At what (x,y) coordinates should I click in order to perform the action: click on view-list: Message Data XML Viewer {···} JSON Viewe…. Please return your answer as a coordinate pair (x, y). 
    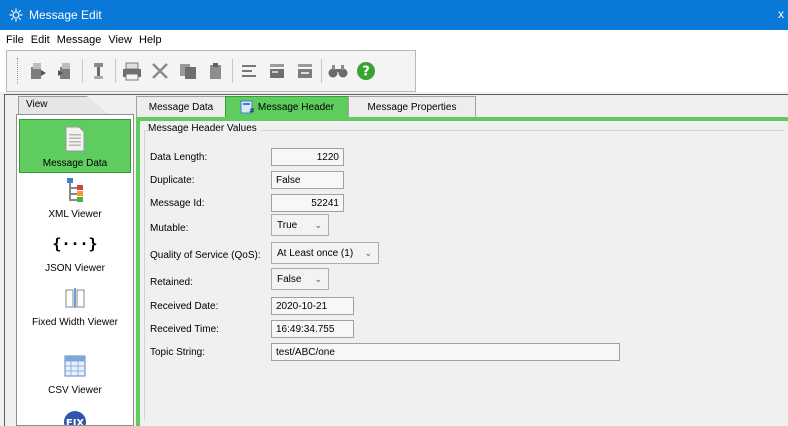
    Looking at the image, I should click on (75, 270).